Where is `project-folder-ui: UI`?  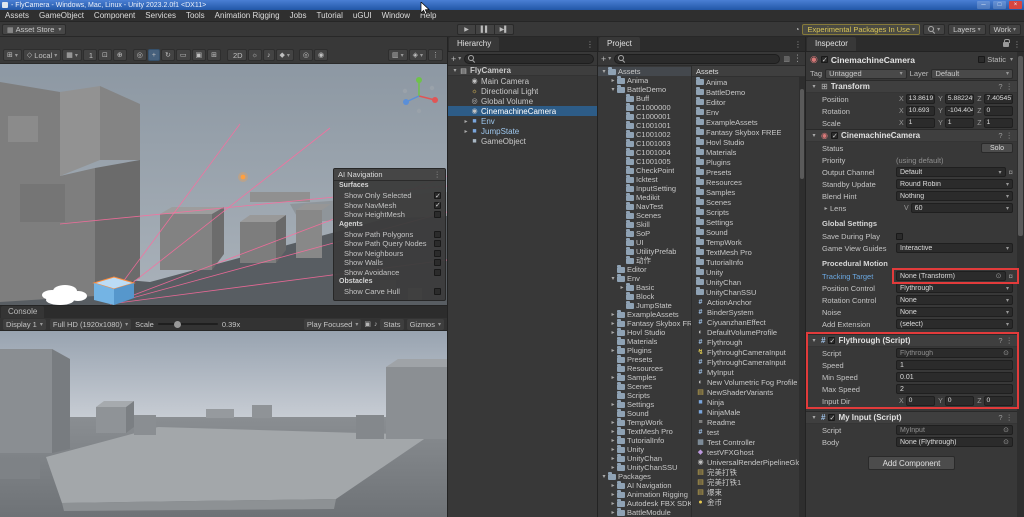
project-folder-ui: UI is located at coordinates (644, 242).